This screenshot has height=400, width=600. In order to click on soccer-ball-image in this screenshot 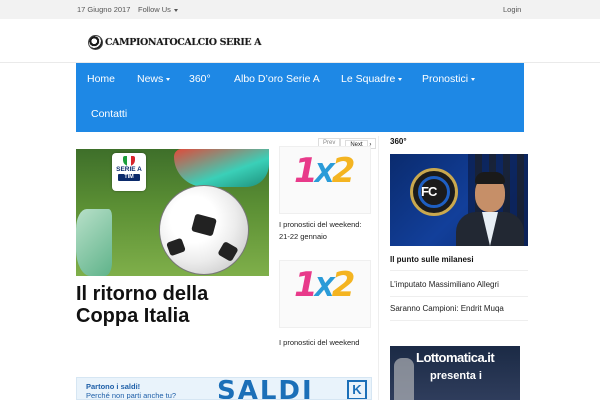, I will do `click(204, 230)`.